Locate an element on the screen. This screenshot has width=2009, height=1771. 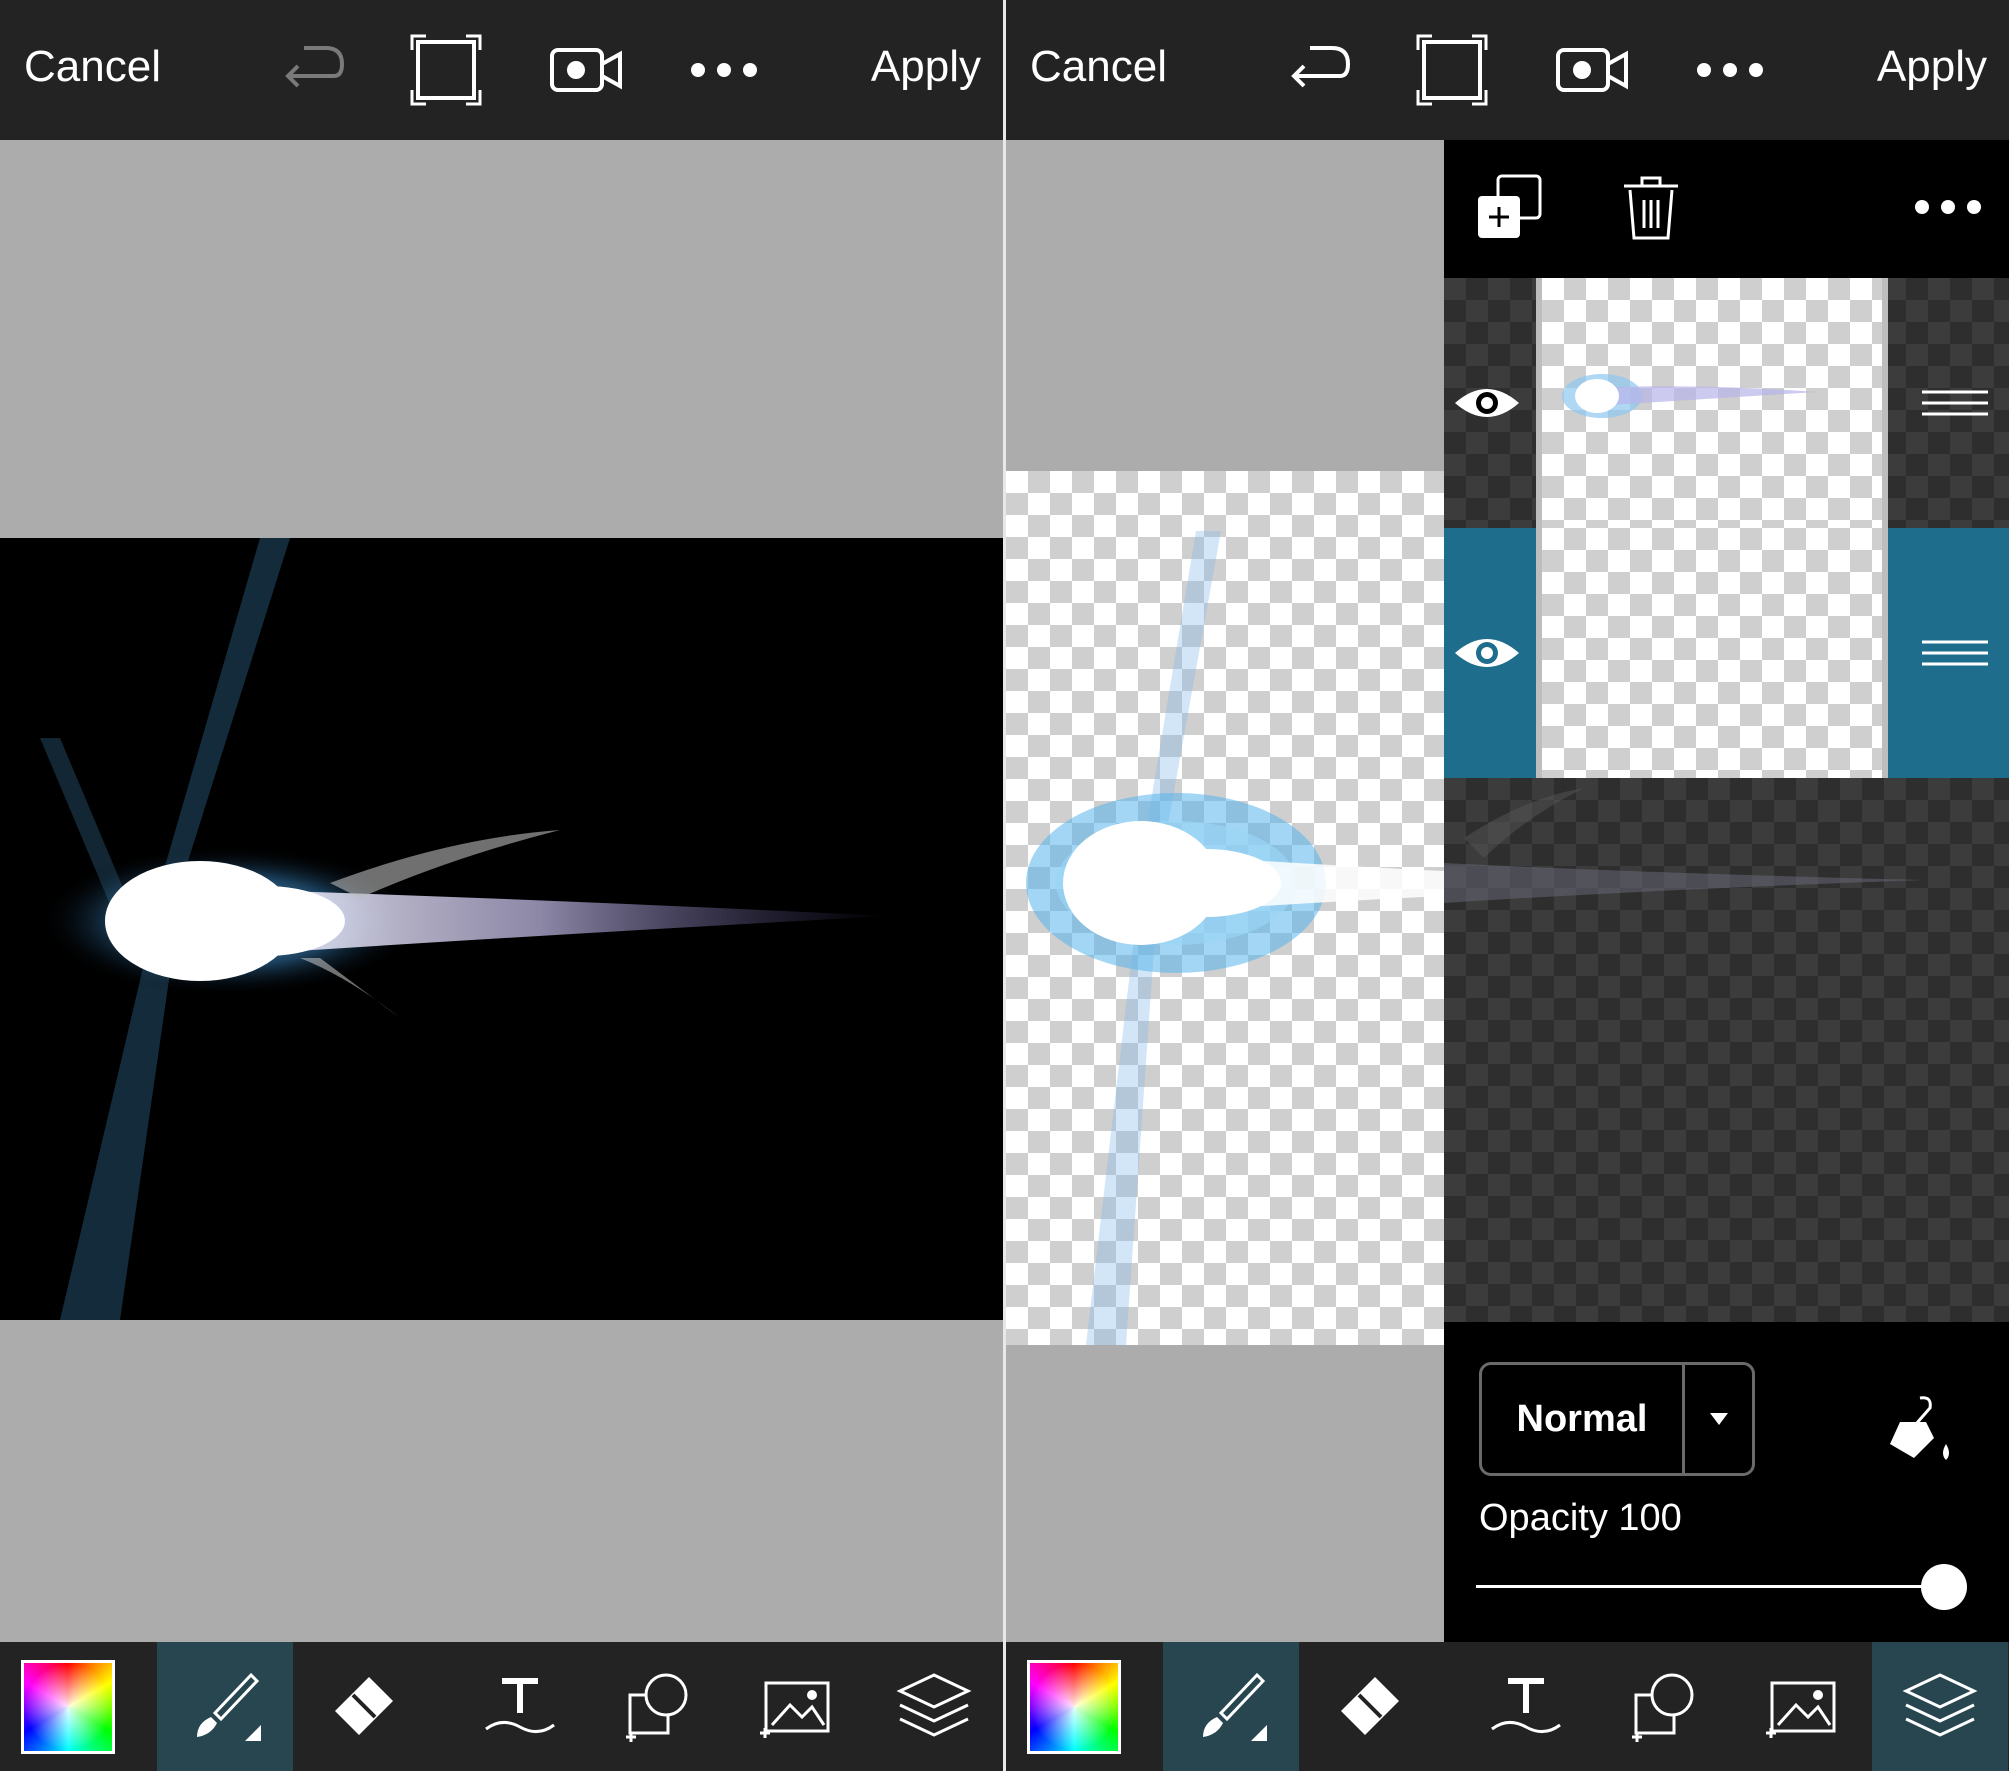
layer-item-selected is located at coordinates (1726, 653).